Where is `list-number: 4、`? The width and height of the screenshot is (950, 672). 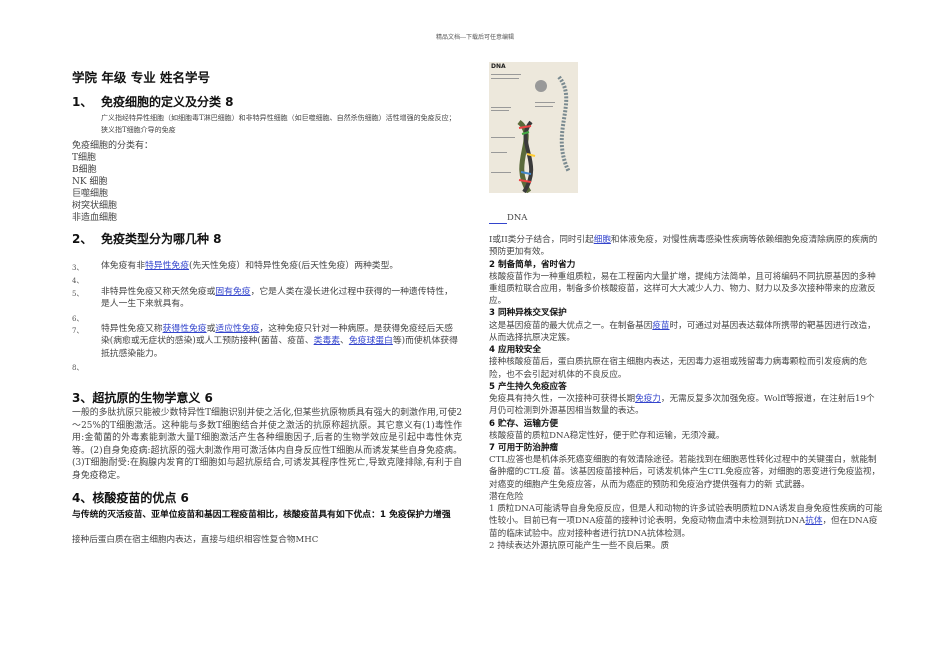
list-number: 4、 is located at coordinates (78, 281).